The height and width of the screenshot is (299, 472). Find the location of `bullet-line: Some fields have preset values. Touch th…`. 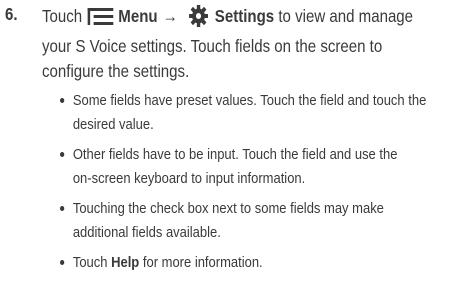

bullet-line: Some fields have preset values. Touch th… is located at coordinates (249, 100).